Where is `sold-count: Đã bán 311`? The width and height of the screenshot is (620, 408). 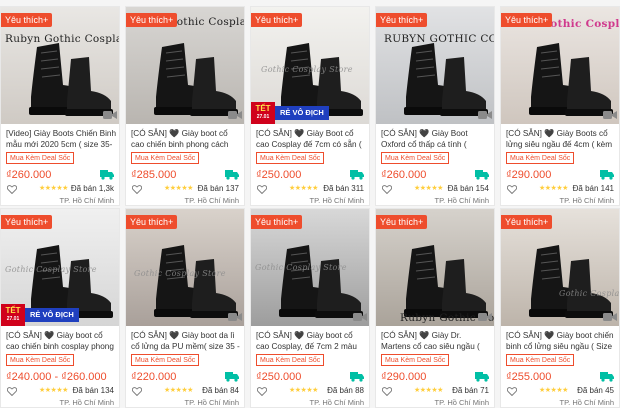
sold-count: Đã bán 311 is located at coordinates (343, 188).